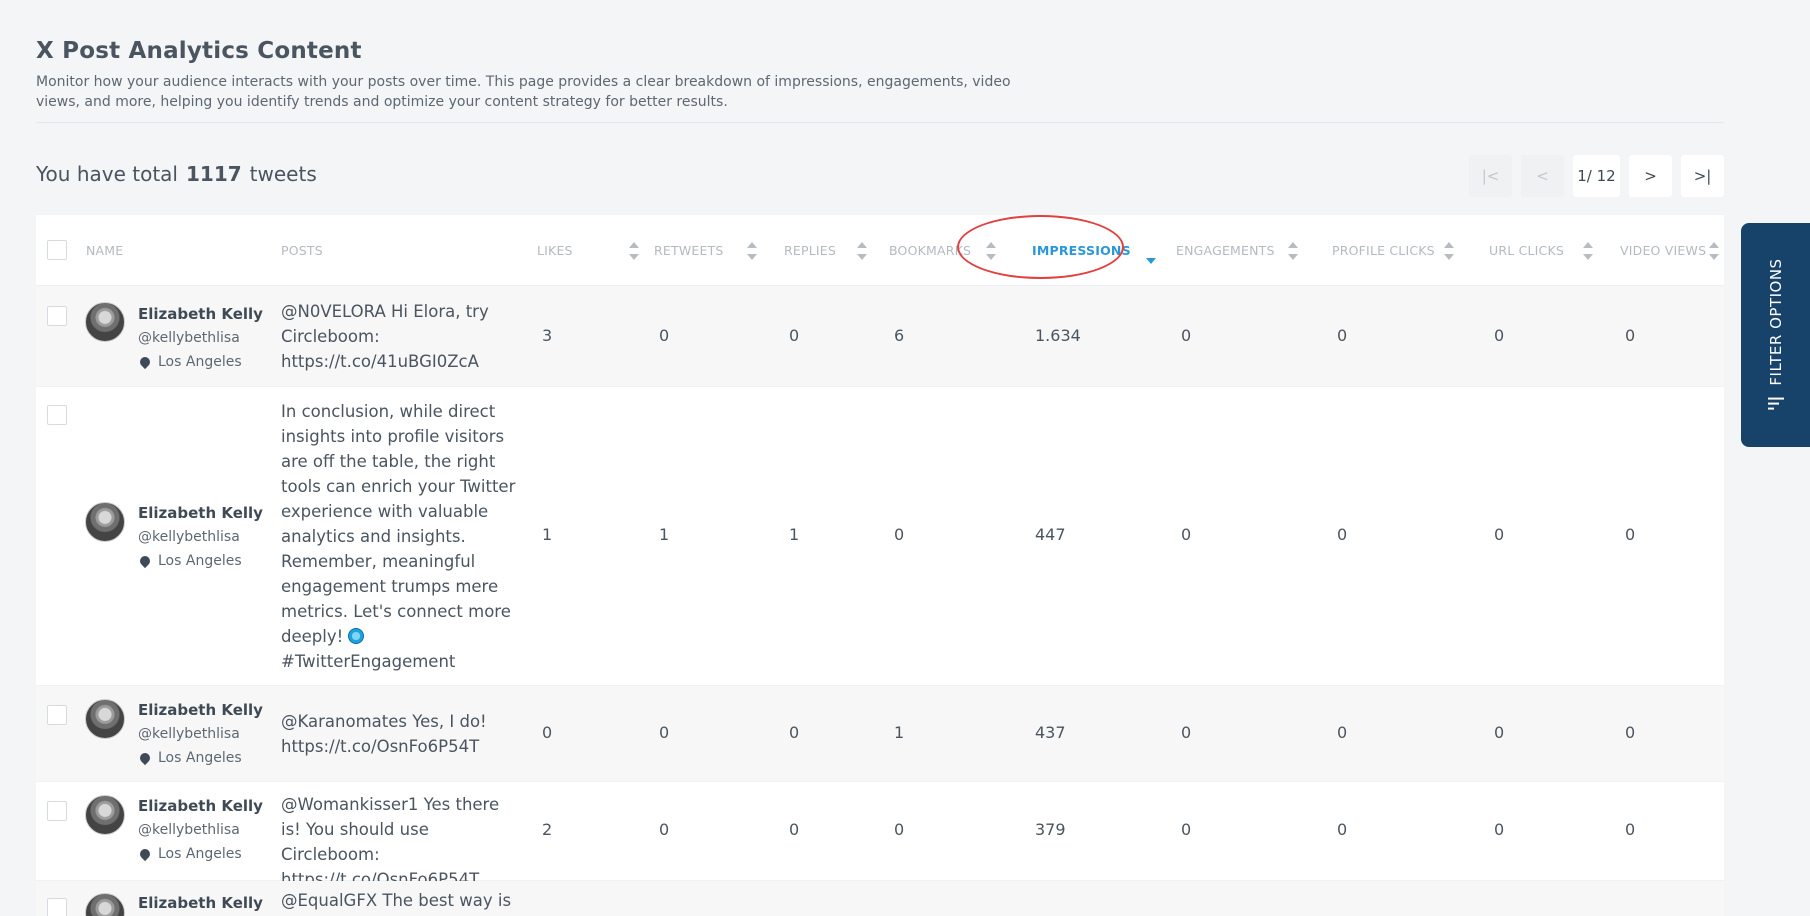 The height and width of the screenshot is (916, 1810). What do you see at coordinates (1040, 247) in the screenshot?
I see `impressions-highlight-annotation` at bounding box center [1040, 247].